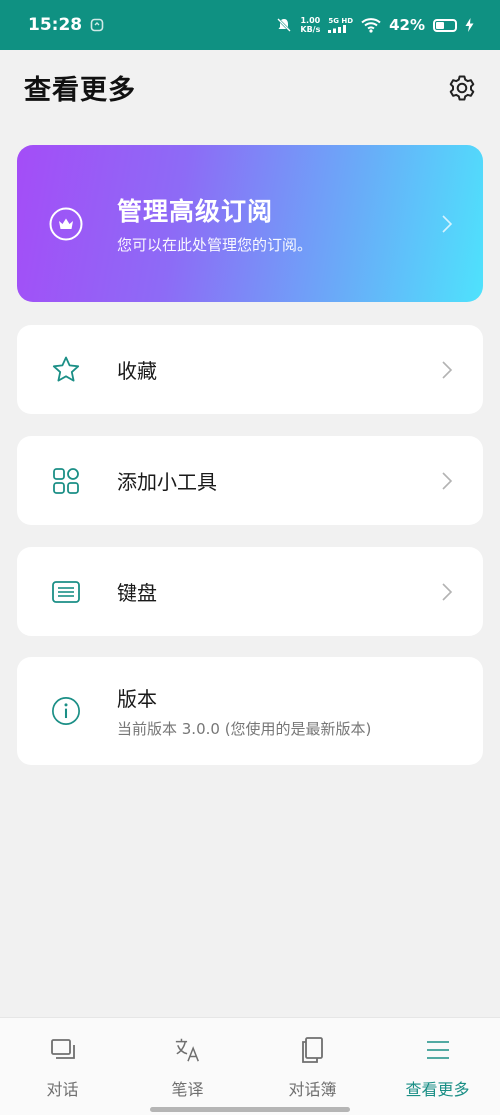 The height and width of the screenshot is (1115, 500). What do you see at coordinates (66, 711) in the screenshot?
I see `info-icon` at bounding box center [66, 711].